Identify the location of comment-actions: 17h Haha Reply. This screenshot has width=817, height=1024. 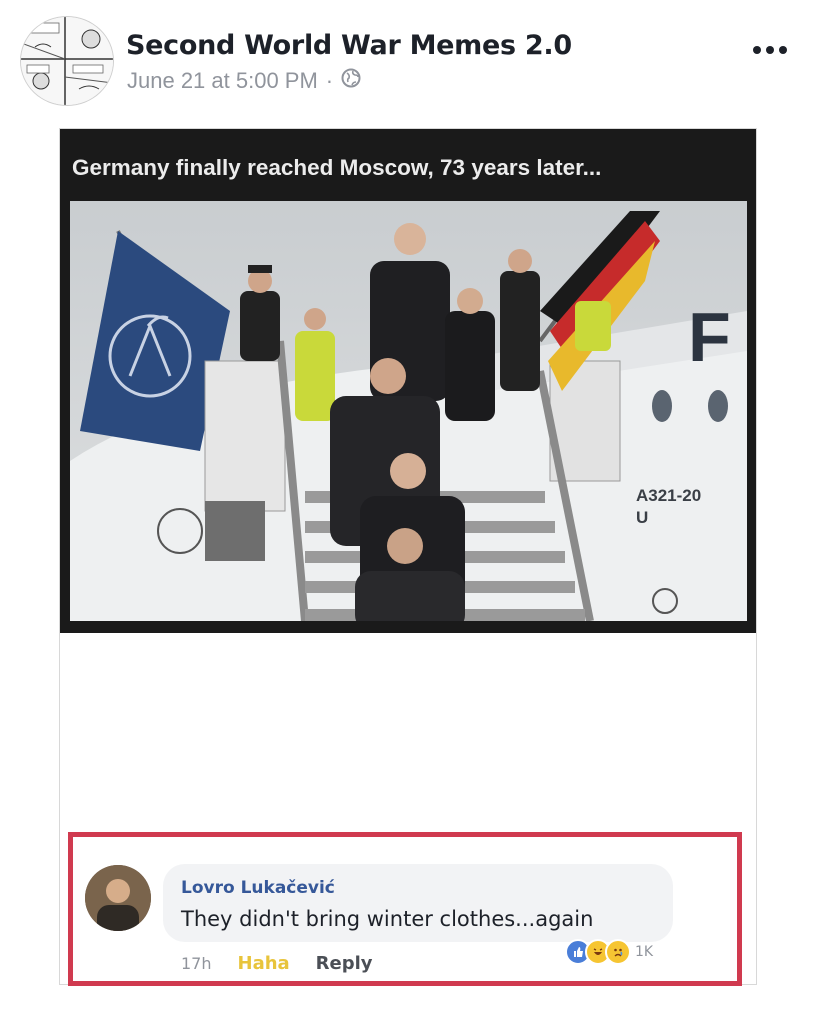
(277, 963).